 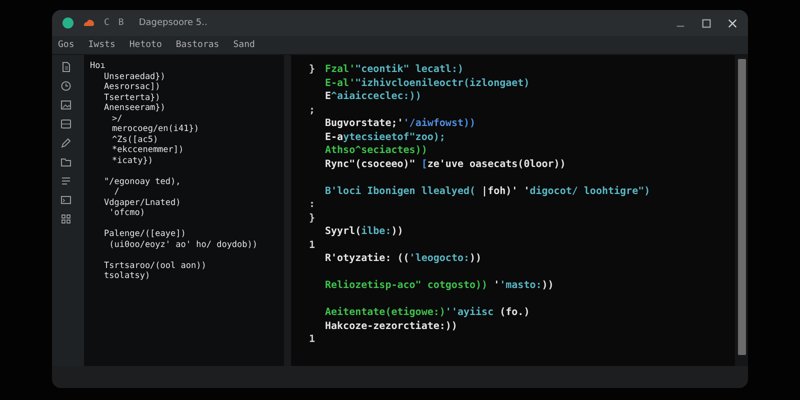 What do you see at coordinates (312, 204) in the screenshot?
I see `fold-marker: :` at bounding box center [312, 204].